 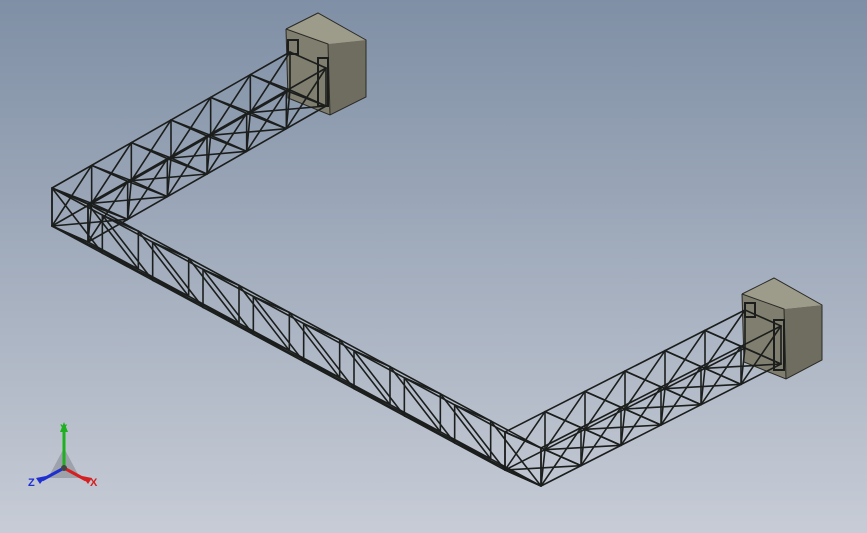 I want to click on y-axis-label: Y, so click(x=64, y=429).